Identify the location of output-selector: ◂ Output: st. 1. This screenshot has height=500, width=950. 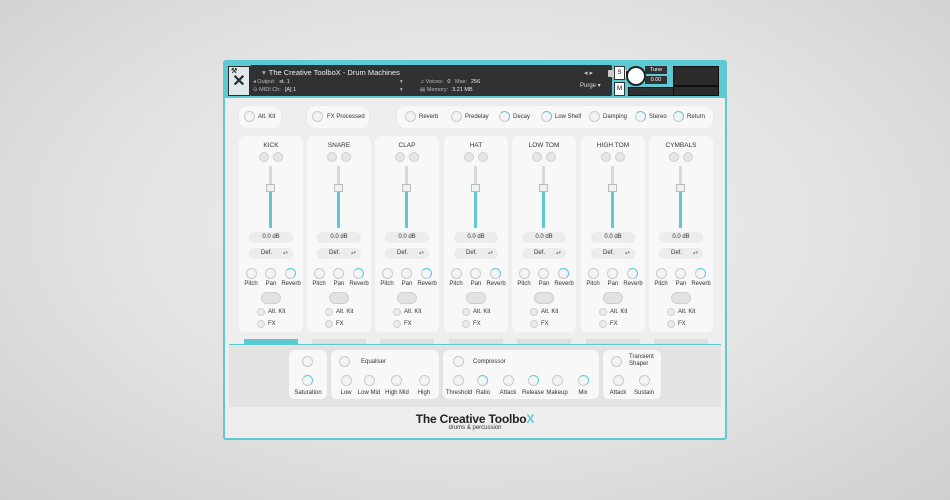
(271, 82).